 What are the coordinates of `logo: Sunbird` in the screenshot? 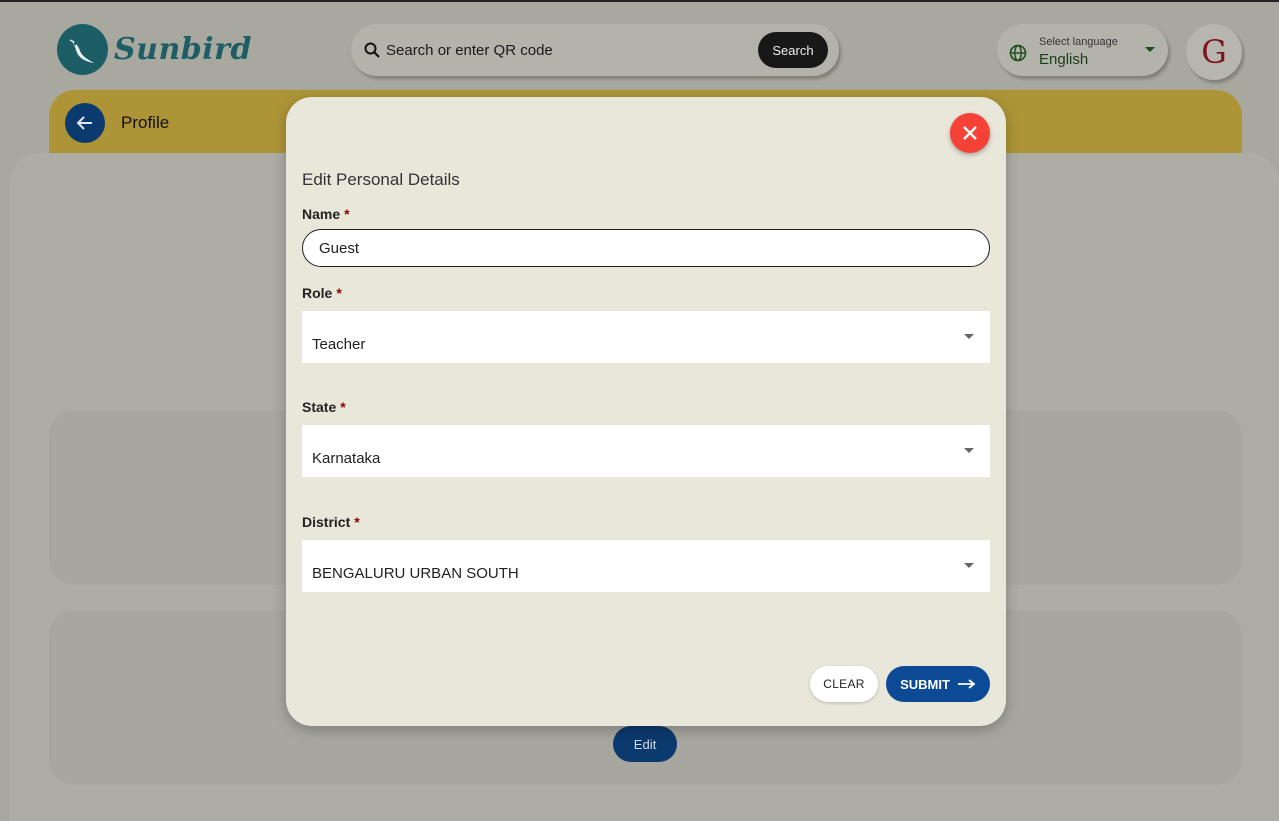 It's located at (154, 49).